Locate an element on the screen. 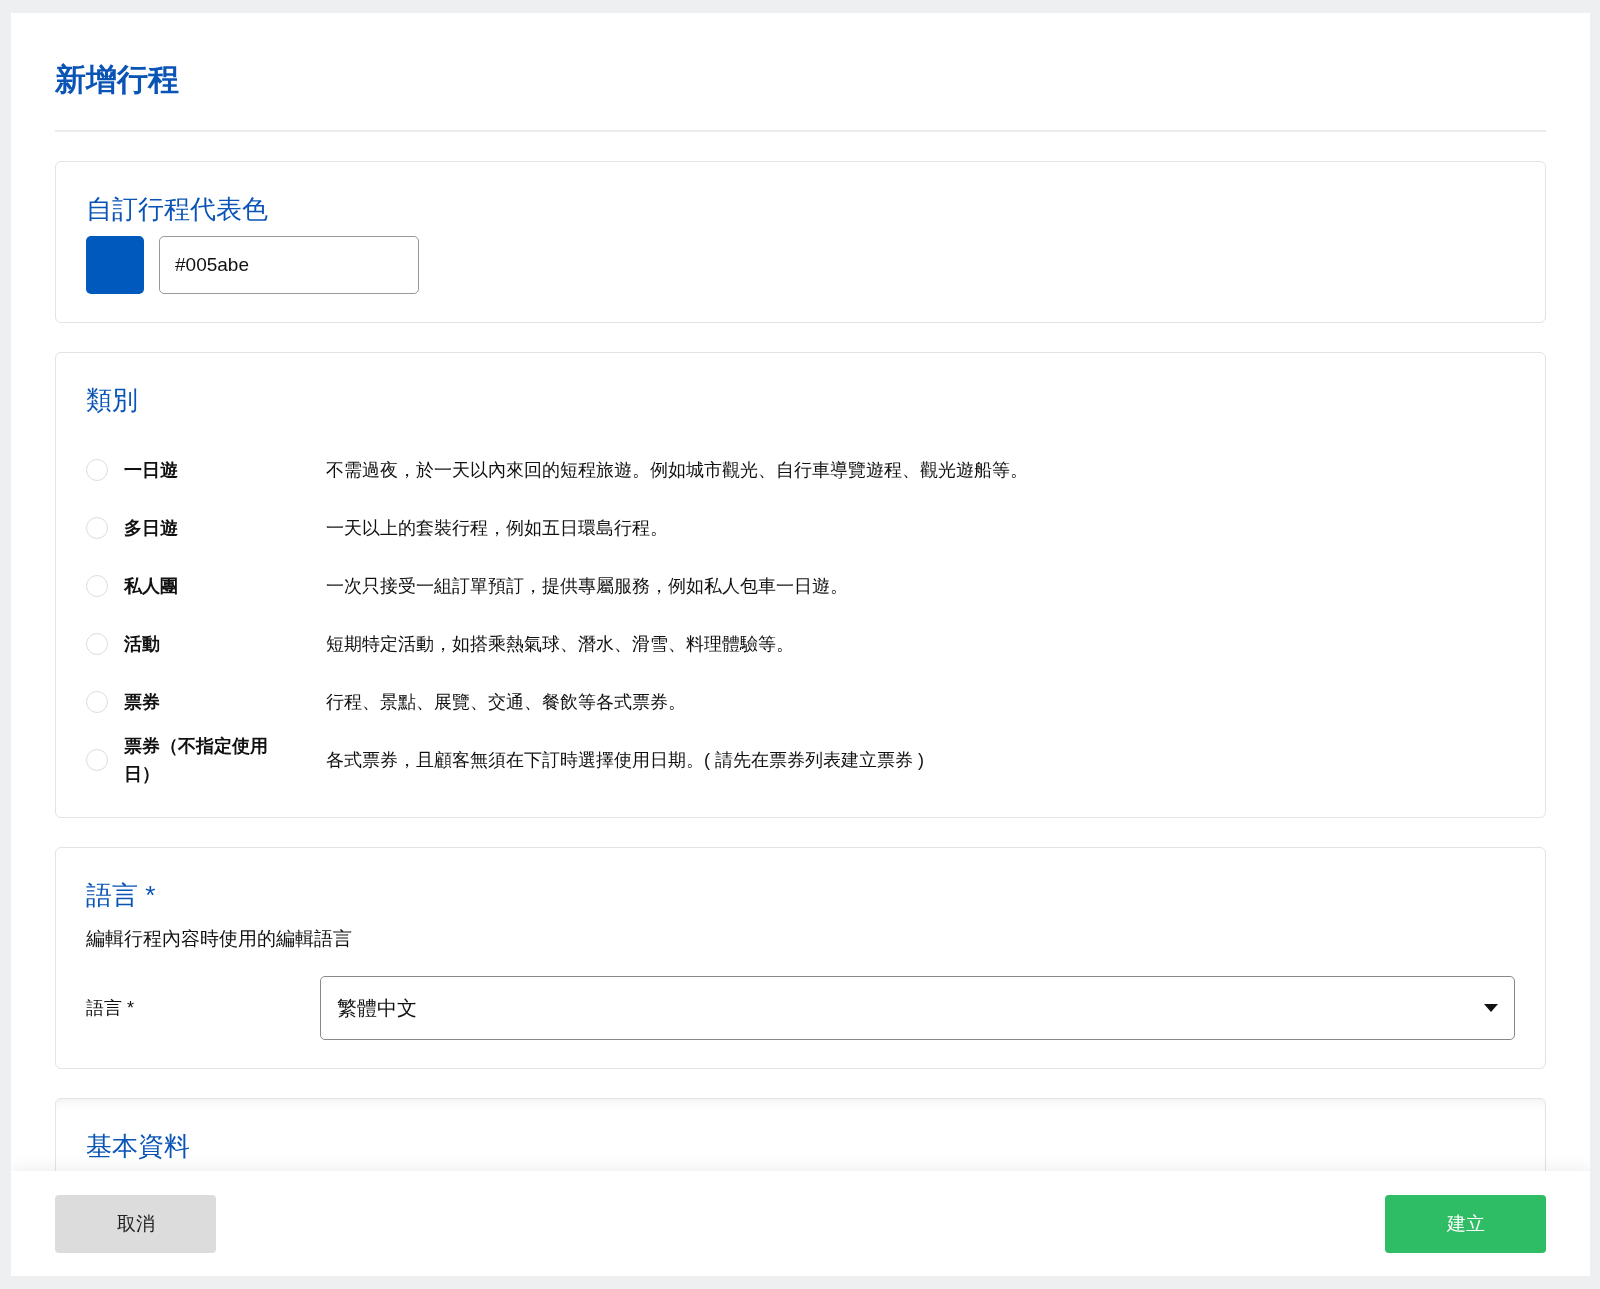  option-description: 一次只接受一組訂單預訂，提供專屬服務，例如私人包車一日遊。 is located at coordinates (587, 586).